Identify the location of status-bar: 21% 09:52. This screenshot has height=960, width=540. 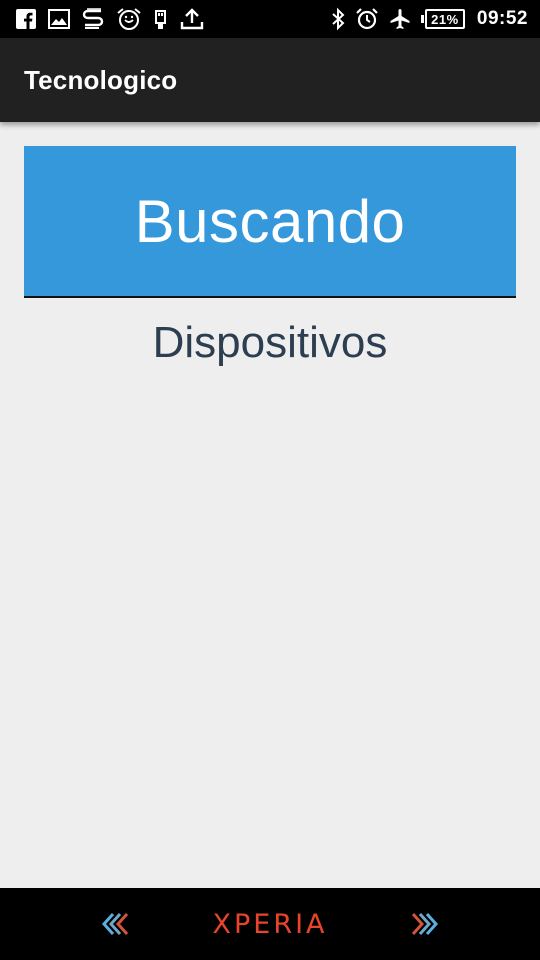
(270, 19).